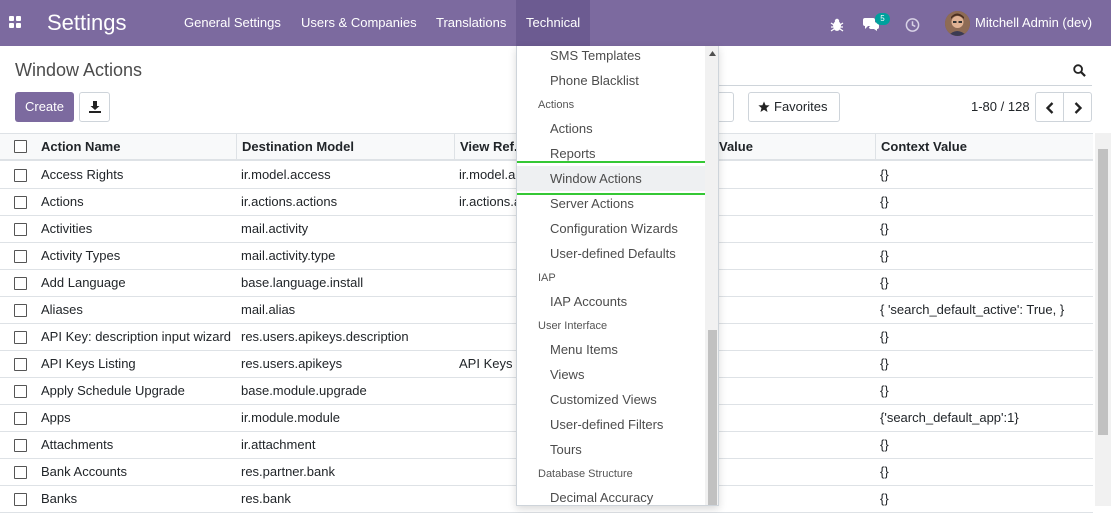 This screenshot has height=513, width=1111. What do you see at coordinates (611, 449) in the screenshot?
I see `menu-item-tours: Tours` at bounding box center [611, 449].